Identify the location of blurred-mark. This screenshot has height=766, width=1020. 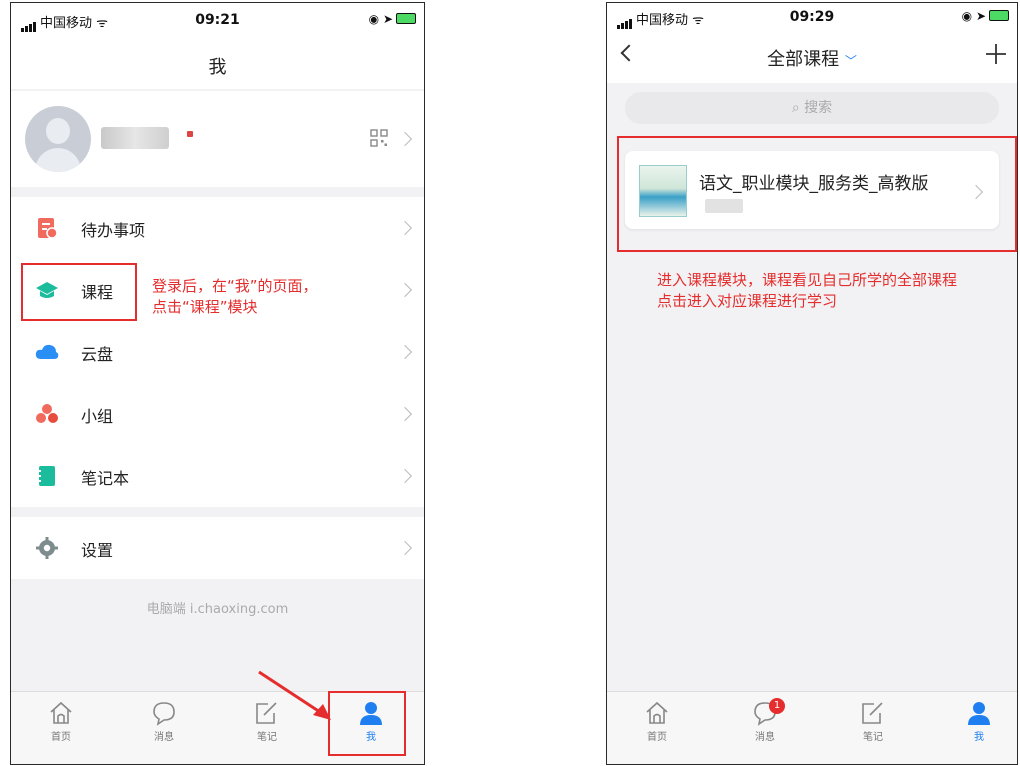
(190, 134).